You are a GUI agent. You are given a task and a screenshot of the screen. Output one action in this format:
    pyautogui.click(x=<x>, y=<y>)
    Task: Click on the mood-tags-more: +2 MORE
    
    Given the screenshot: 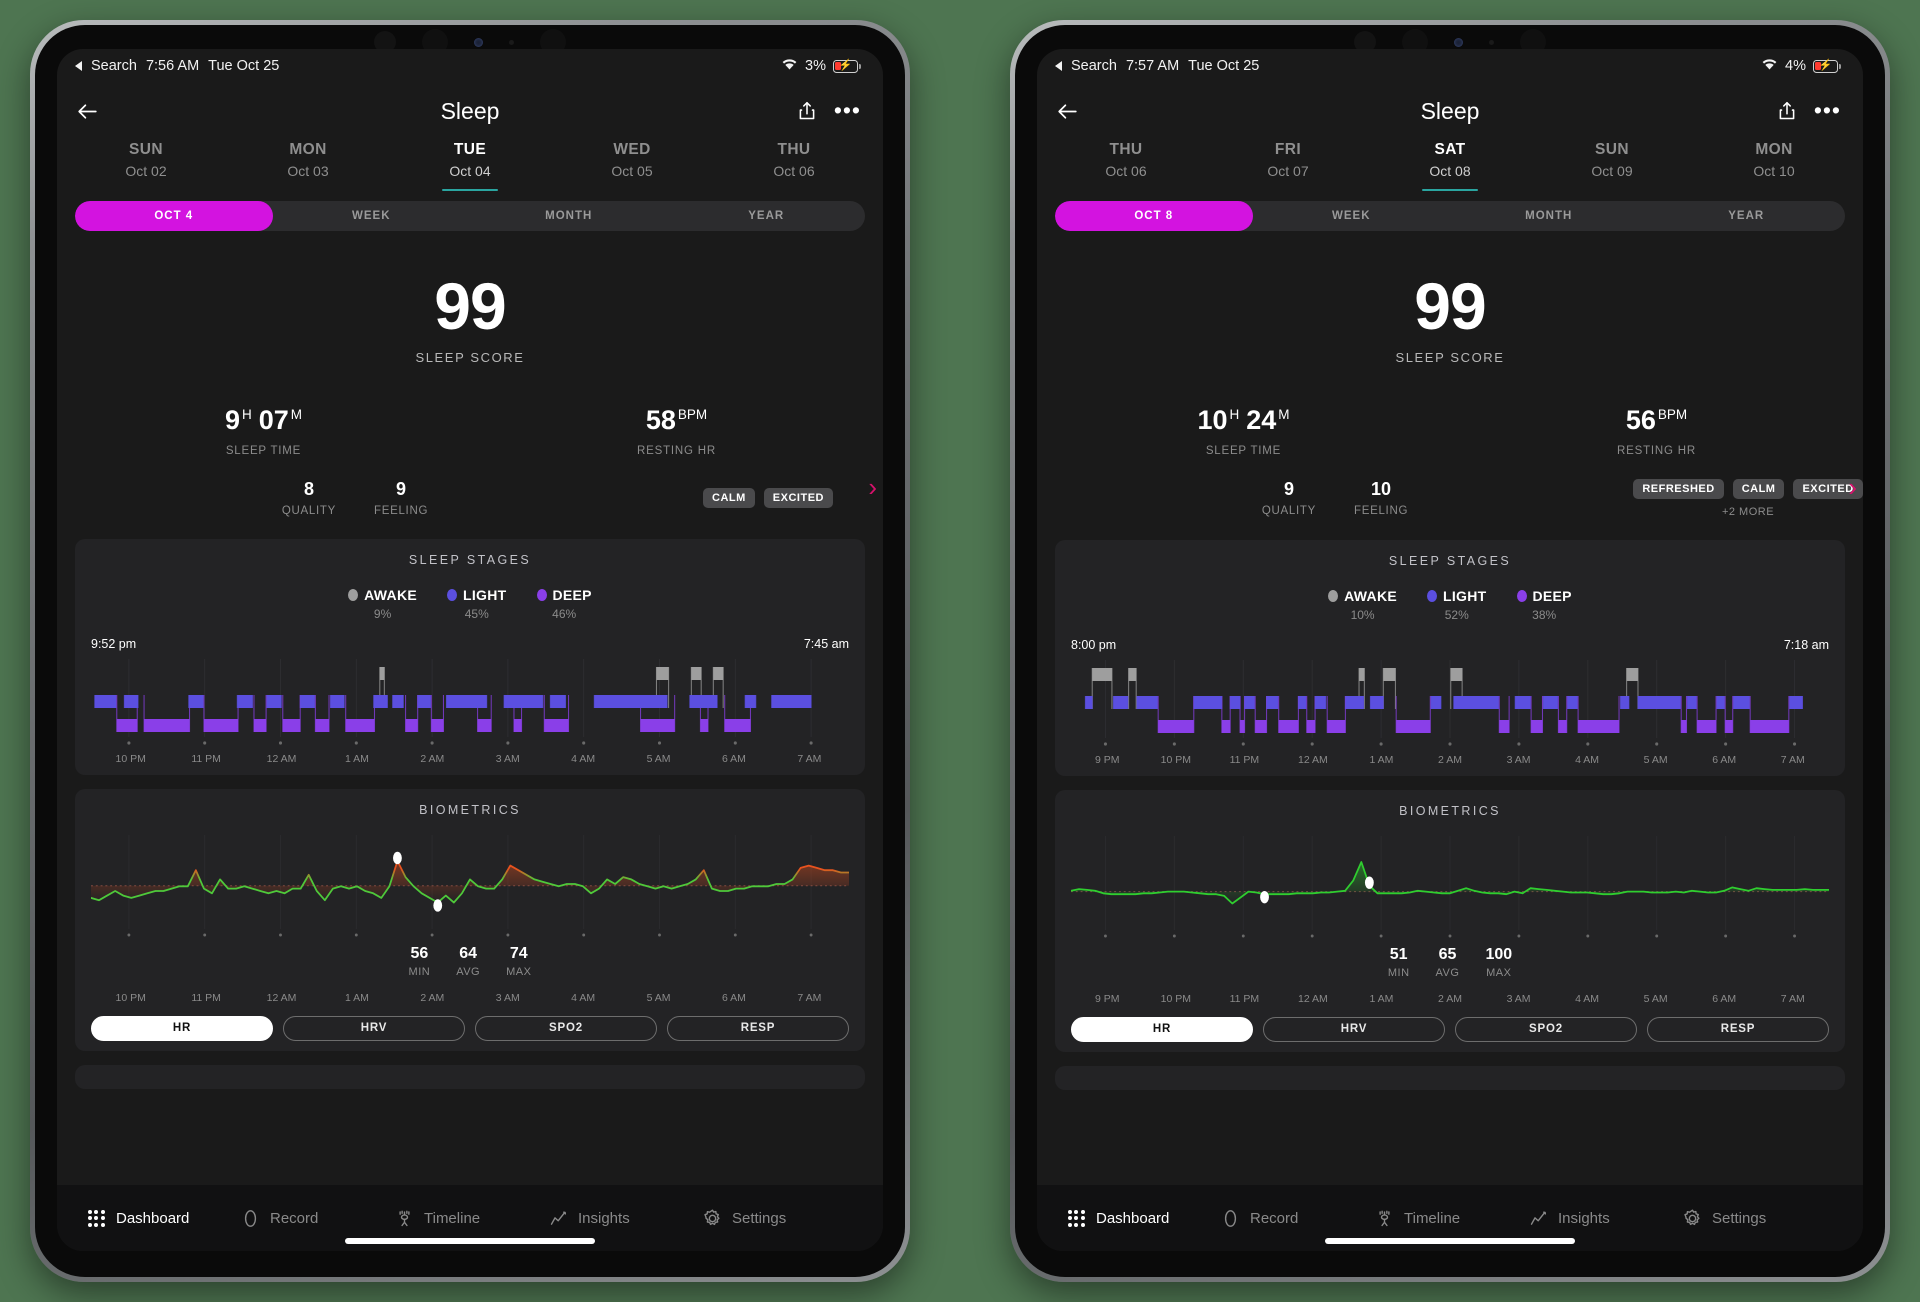 What is the action you would take?
    pyautogui.click(x=1748, y=512)
    